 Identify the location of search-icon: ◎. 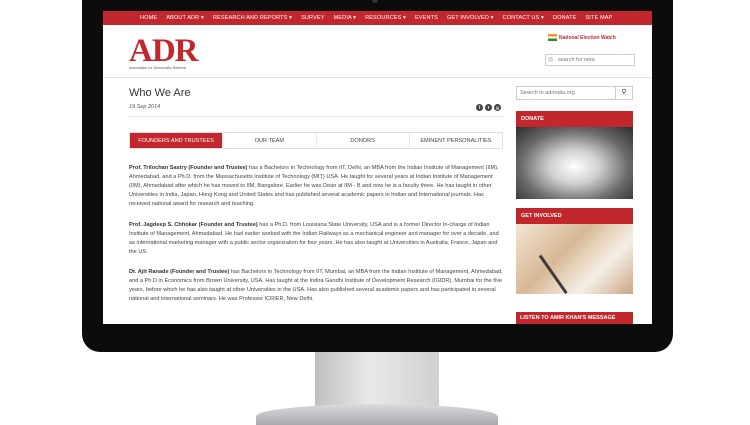
(551, 60).